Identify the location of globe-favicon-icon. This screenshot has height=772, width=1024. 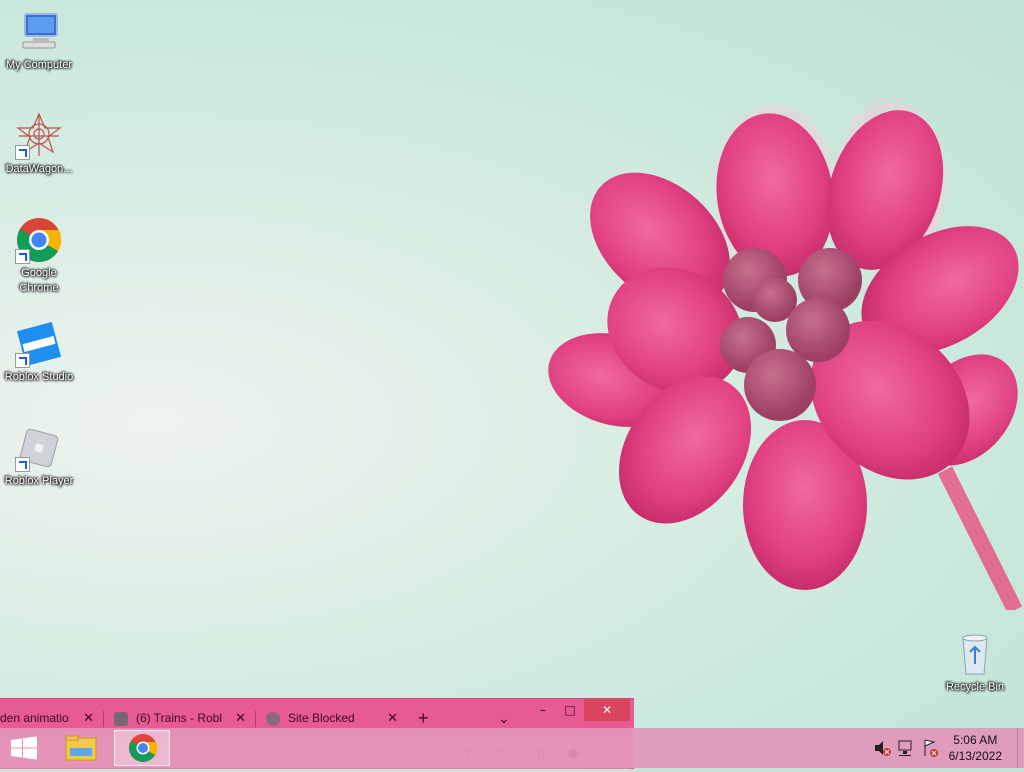
(273, 718).